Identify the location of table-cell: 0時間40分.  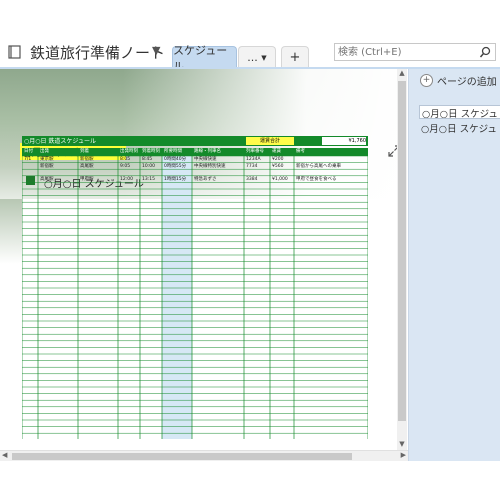
(175, 160).